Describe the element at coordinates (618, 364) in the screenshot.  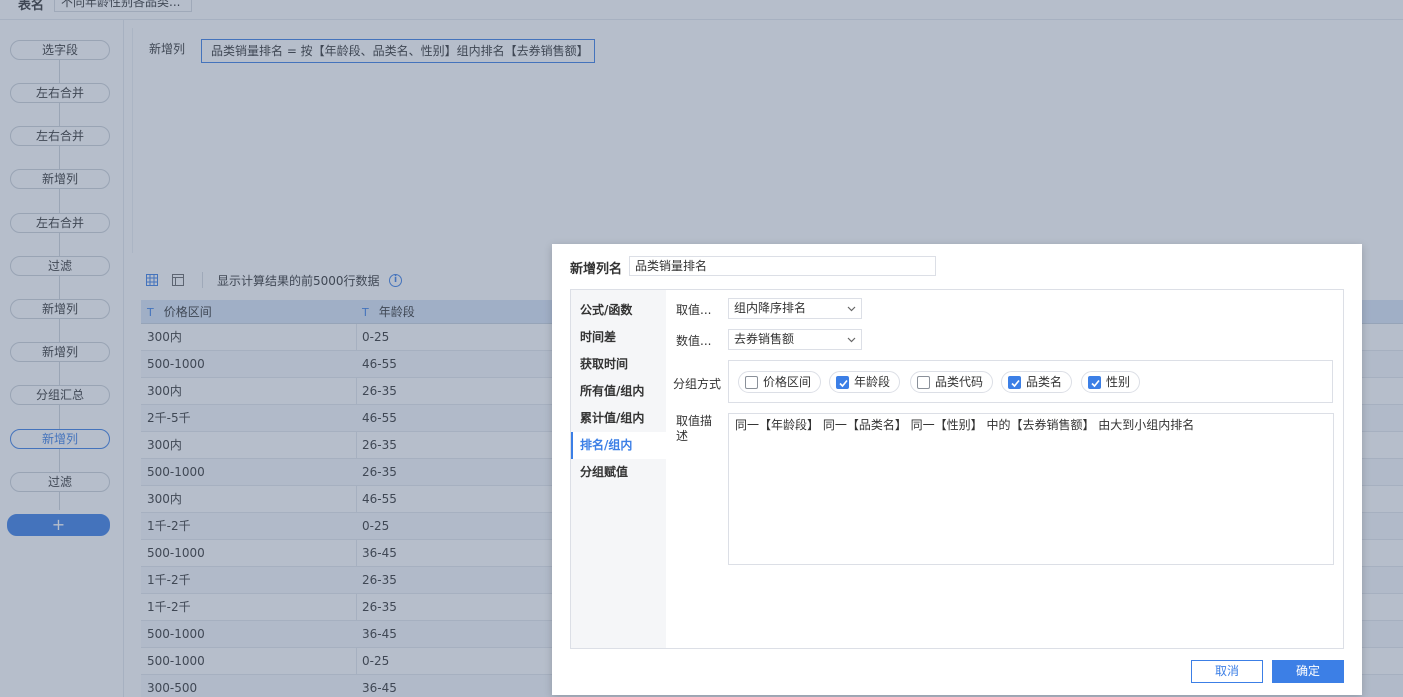
I see `menu-item: 获取时间` at that location.